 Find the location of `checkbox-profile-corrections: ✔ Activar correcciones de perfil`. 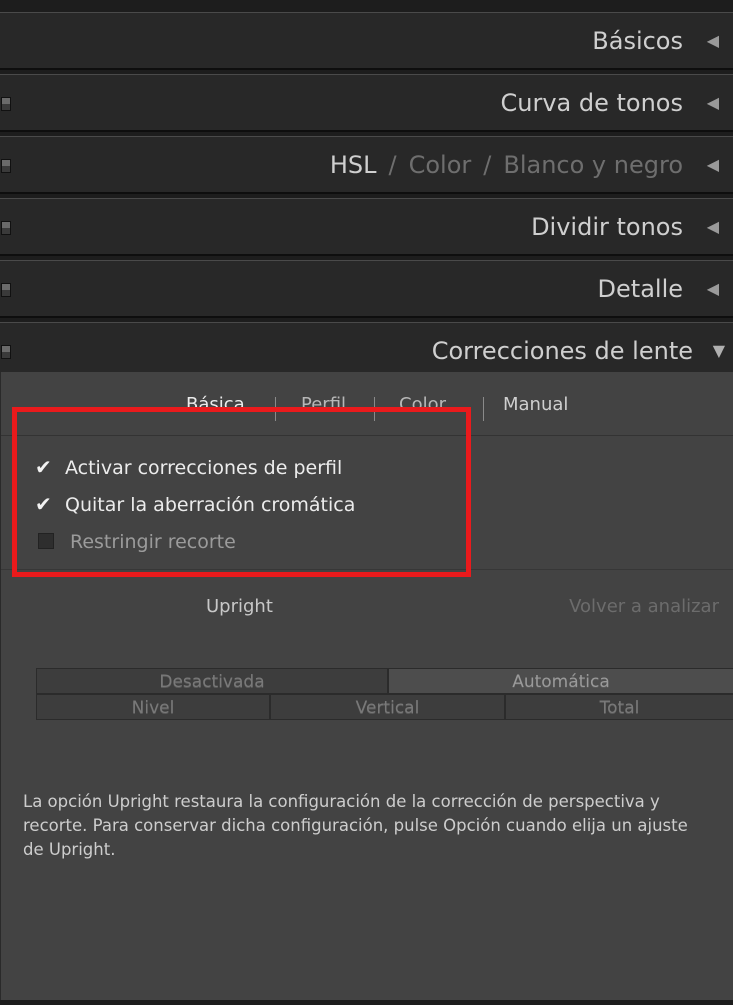

checkbox-profile-corrections: ✔ Activar correcciones de perfil is located at coordinates (188, 467).